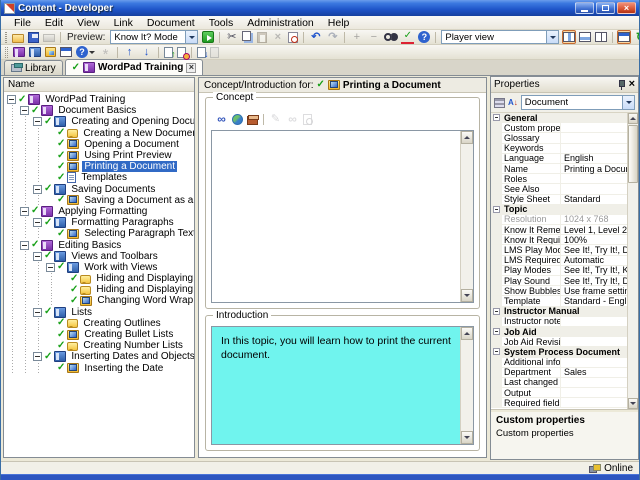 The width and height of the screenshot is (640, 480). I want to click on menu-view: View, so click(88, 23).